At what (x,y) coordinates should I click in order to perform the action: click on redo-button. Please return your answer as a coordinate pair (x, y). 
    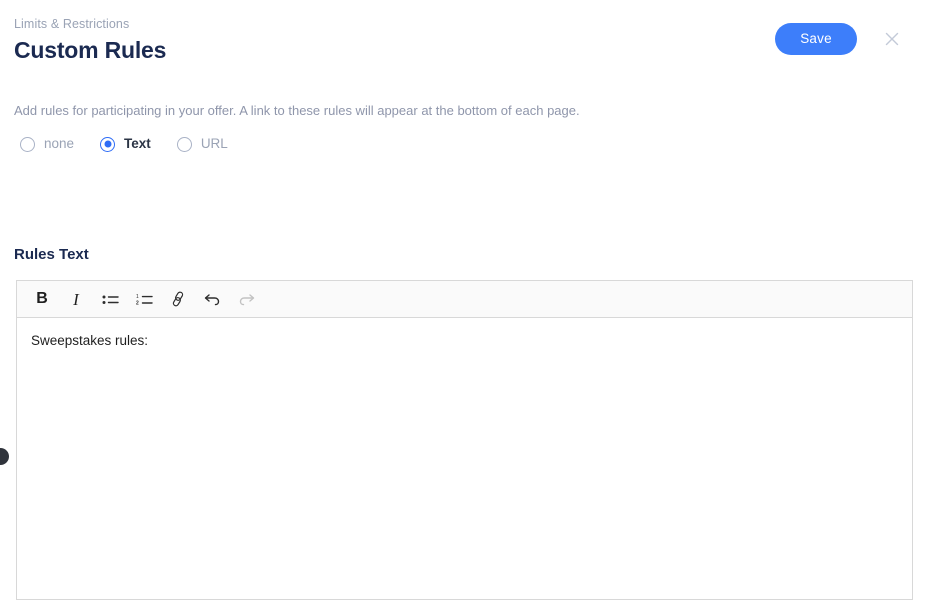
    Looking at the image, I should click on (246, 299).